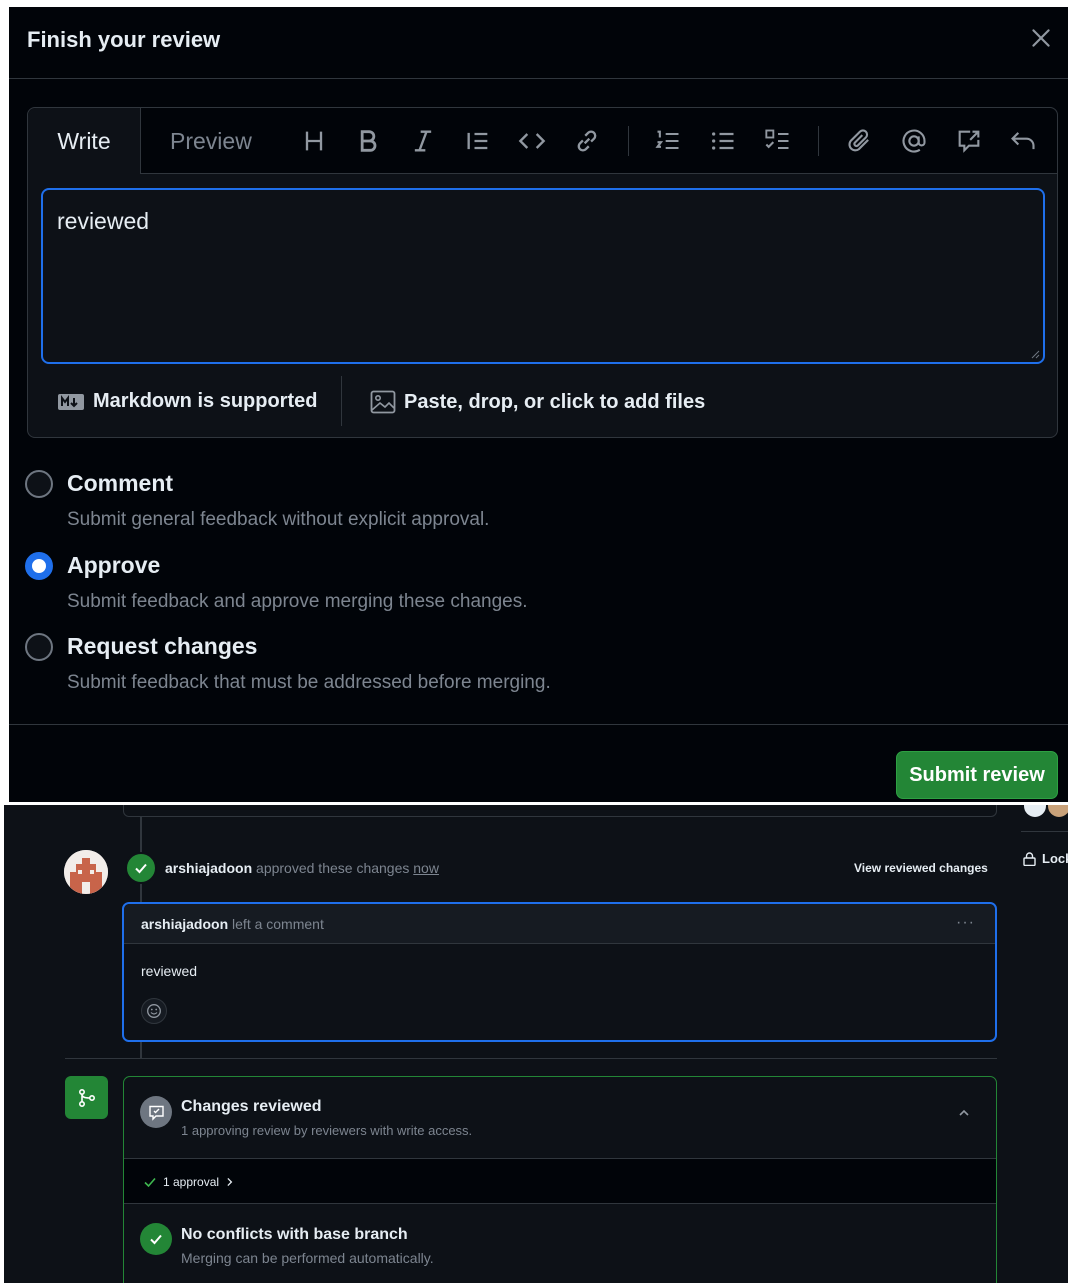 This screenshot has height=1283, width=1068. What do you see at coordinates (208, 868) in the screenshot?
I see `approval-user: arshiajadoon` at bounding box center [208, 868].